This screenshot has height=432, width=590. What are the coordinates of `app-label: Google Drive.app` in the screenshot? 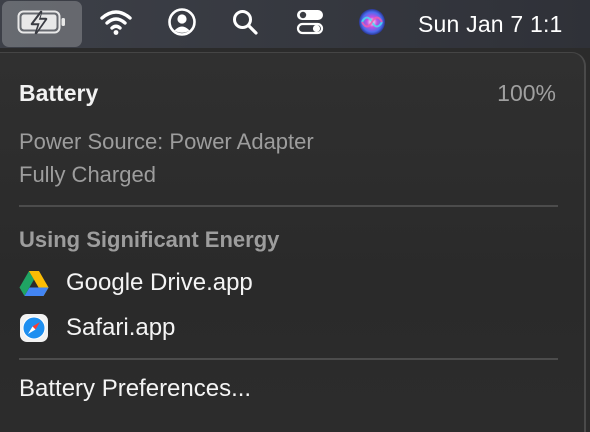 It's located at (159, 282).